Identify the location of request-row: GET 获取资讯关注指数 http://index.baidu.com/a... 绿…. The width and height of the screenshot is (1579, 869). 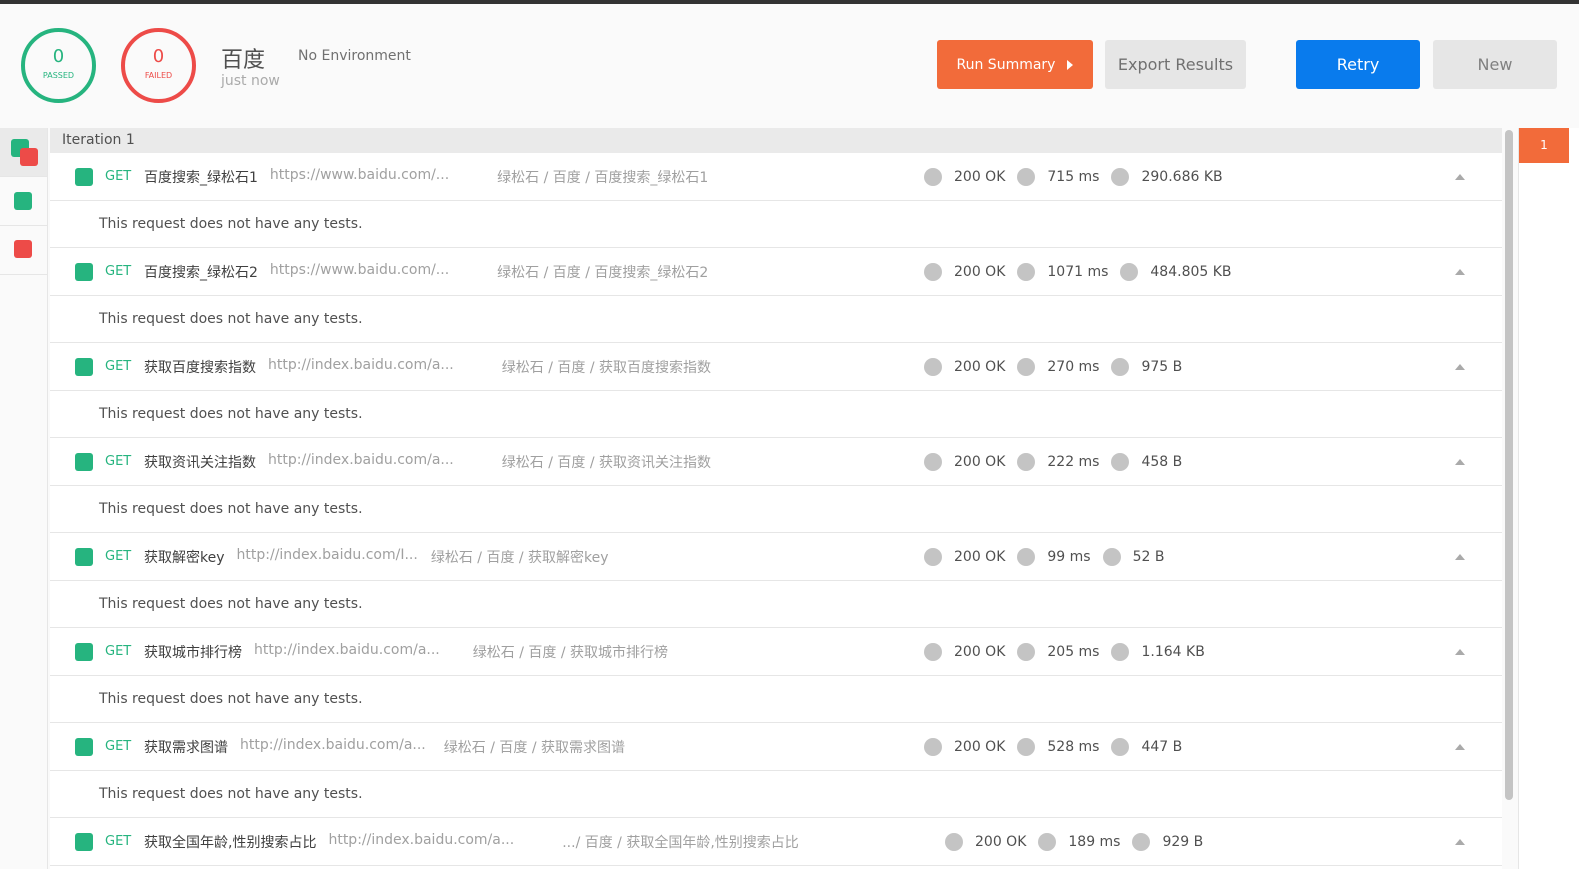
(776, 462).